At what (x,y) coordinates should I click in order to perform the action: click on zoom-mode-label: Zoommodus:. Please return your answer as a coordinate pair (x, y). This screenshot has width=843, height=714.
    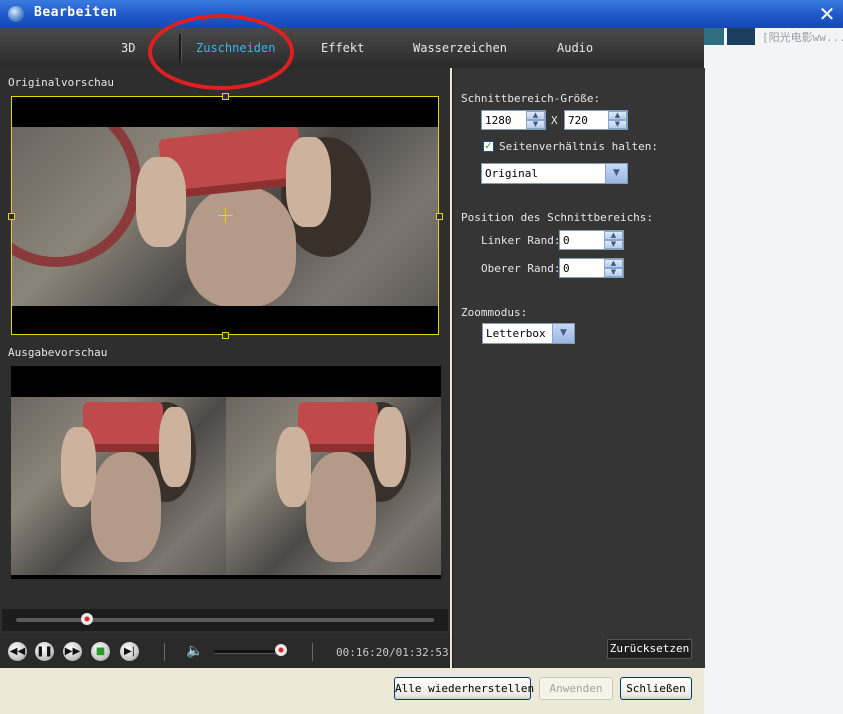
    Looking at the image, I should click on (494, 312).